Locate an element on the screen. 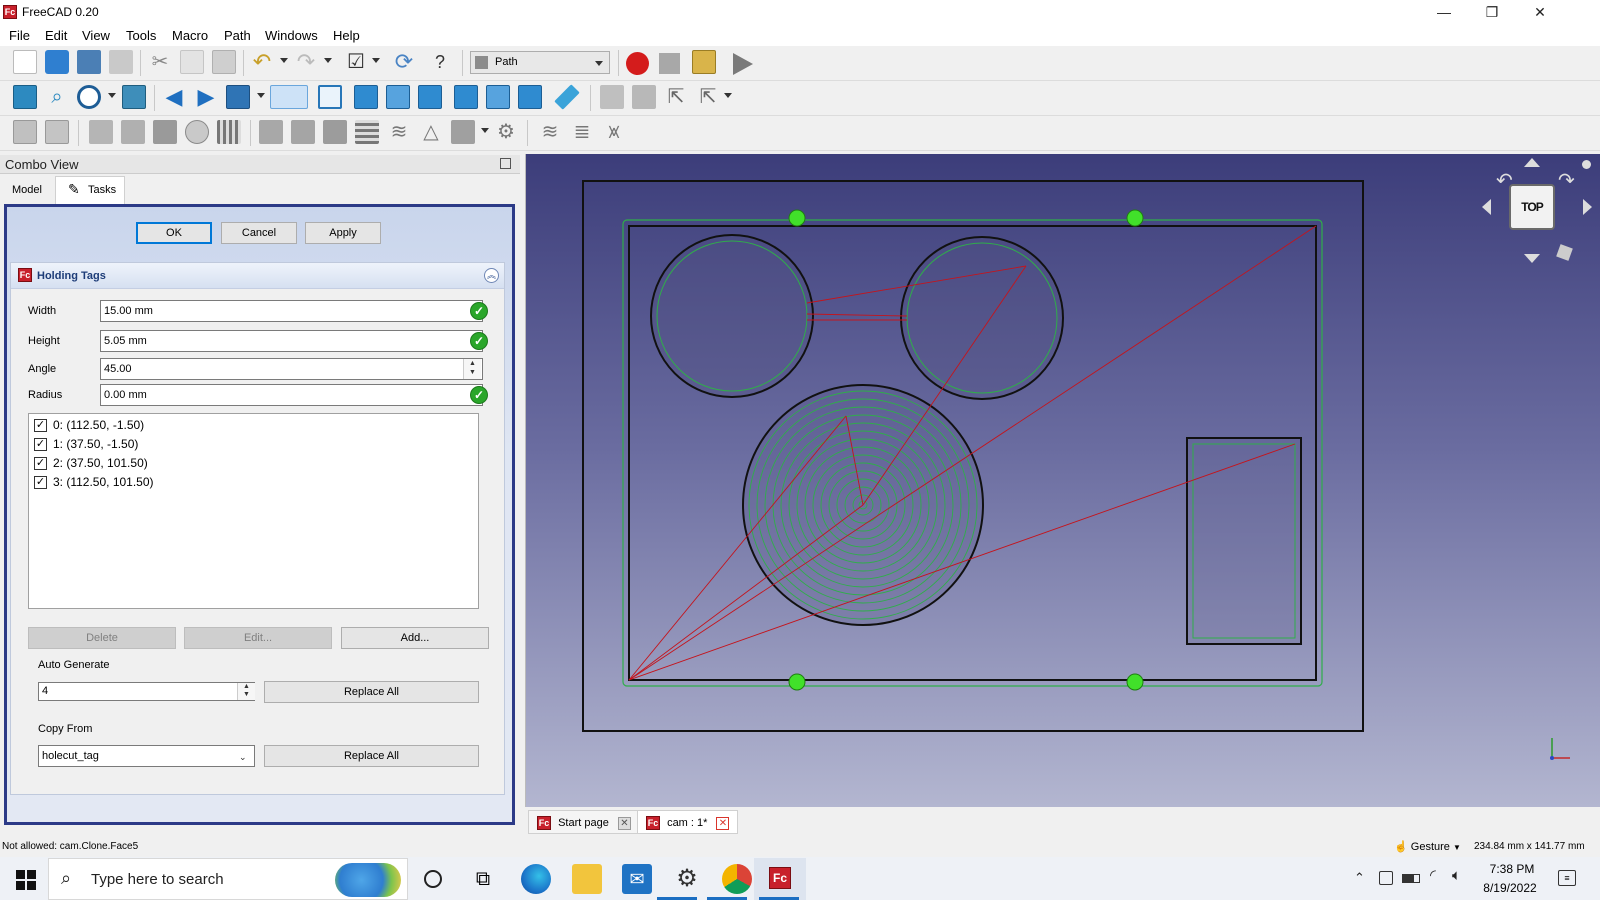 This screenshot has width=1600, height=900. clock-date: 8/19/2022 is located at coordinates (1510, 888).